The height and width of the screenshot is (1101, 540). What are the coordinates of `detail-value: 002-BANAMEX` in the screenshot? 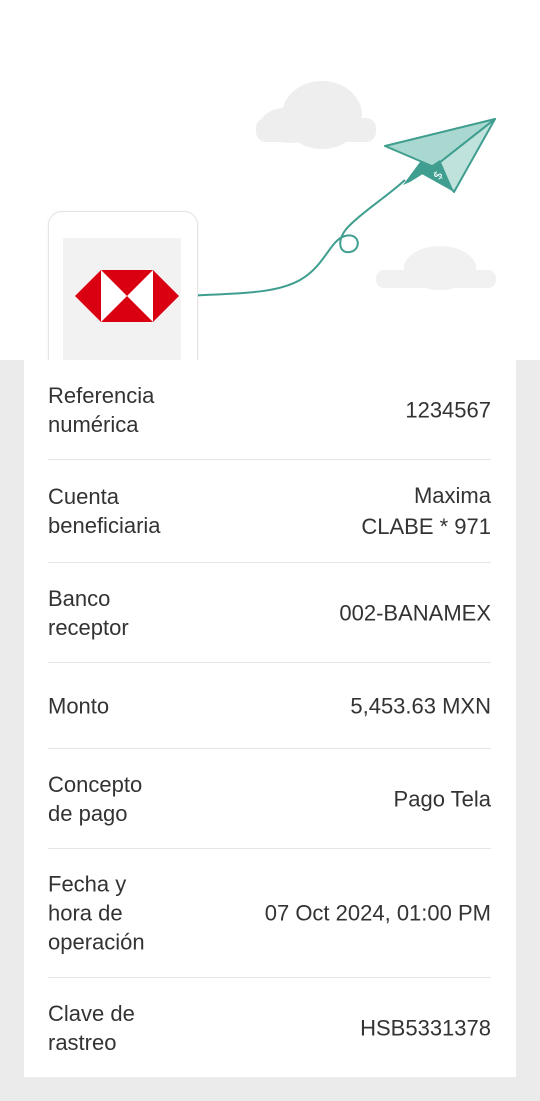 It's located at (415, 612).